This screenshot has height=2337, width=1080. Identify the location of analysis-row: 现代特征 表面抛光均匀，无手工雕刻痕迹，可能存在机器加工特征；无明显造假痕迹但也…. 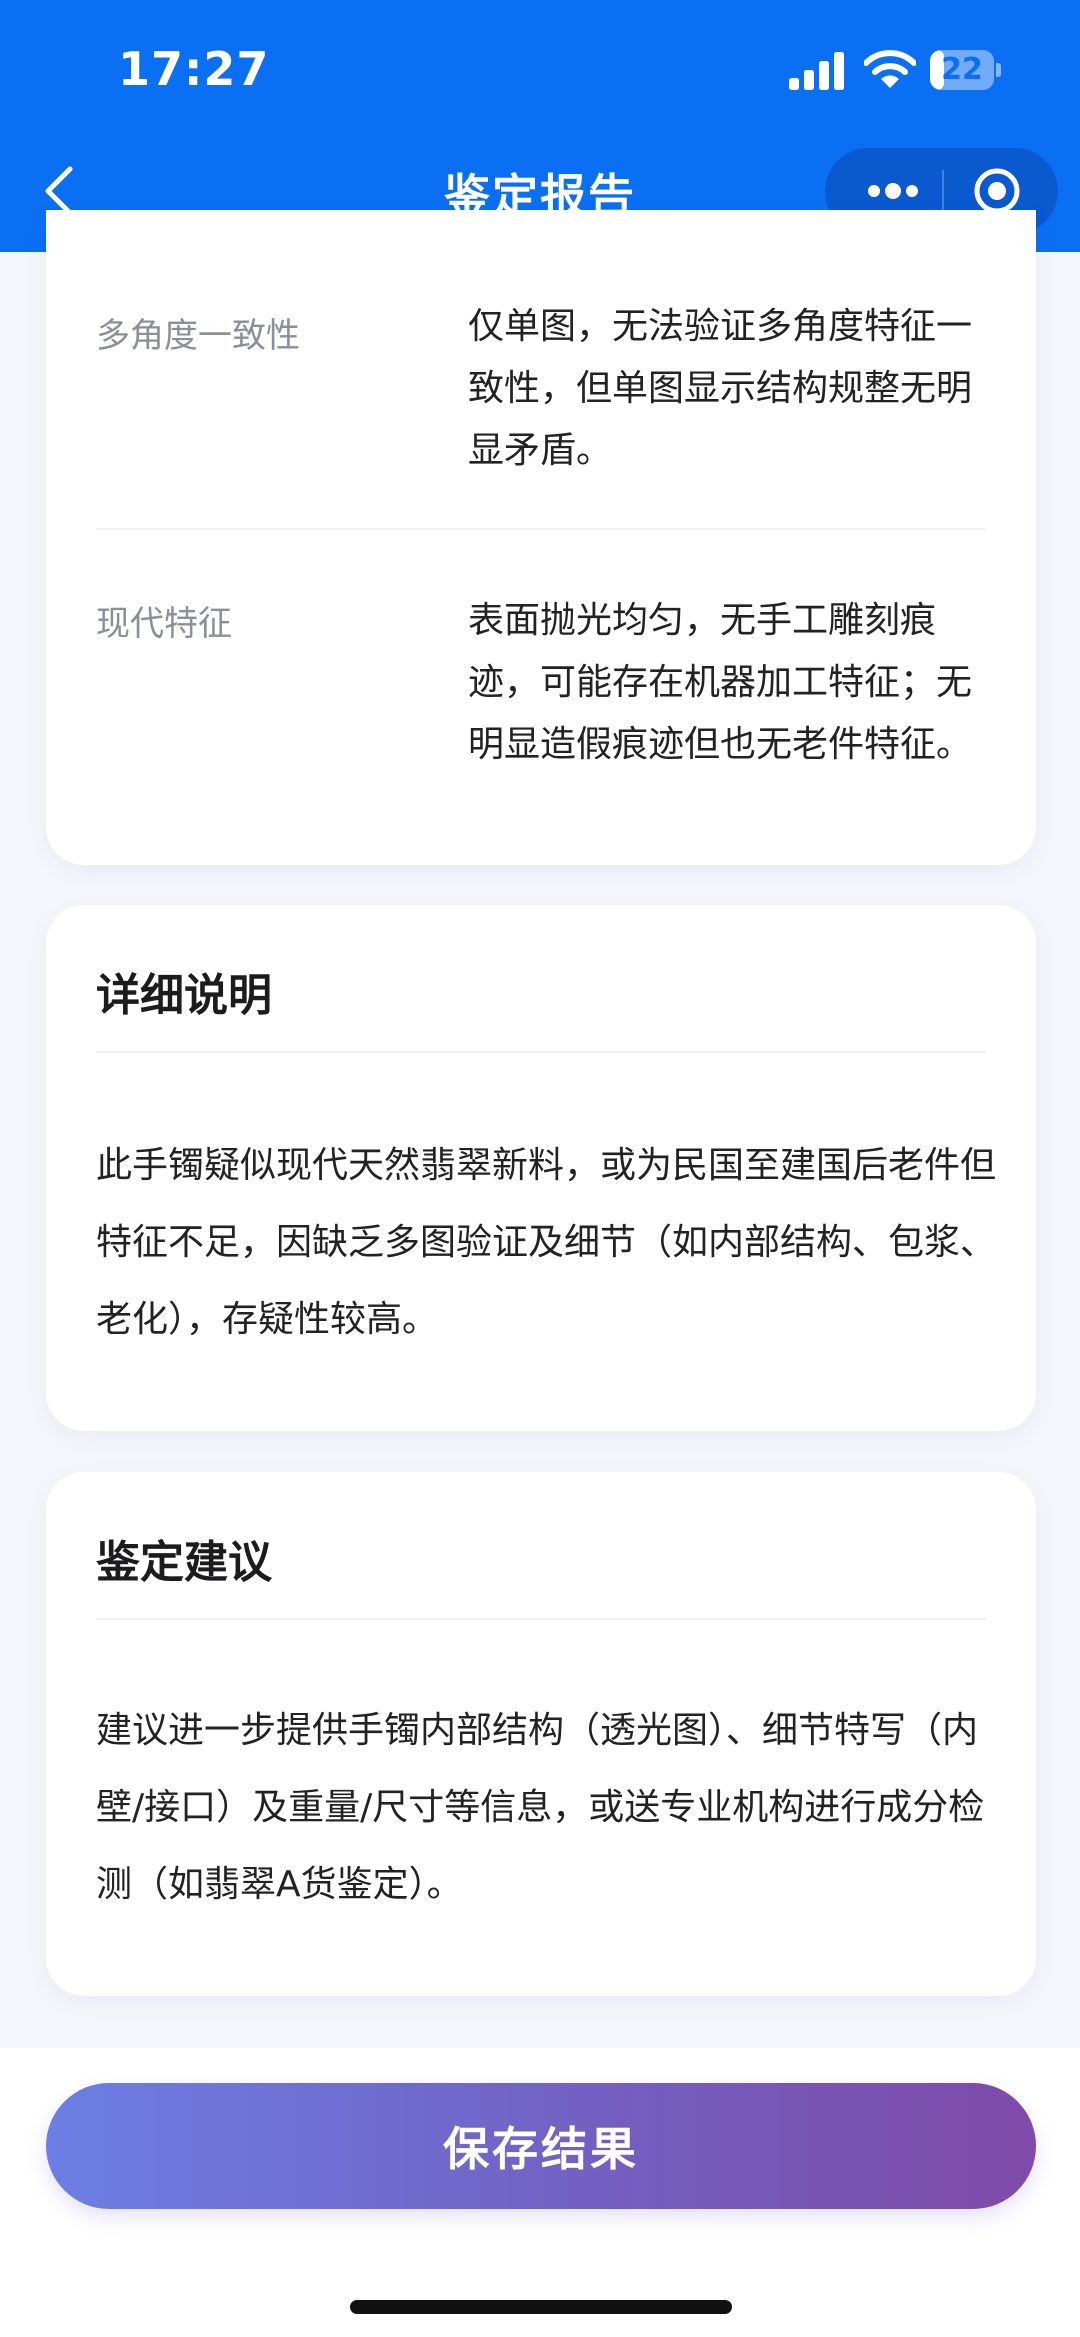
(542, 696).